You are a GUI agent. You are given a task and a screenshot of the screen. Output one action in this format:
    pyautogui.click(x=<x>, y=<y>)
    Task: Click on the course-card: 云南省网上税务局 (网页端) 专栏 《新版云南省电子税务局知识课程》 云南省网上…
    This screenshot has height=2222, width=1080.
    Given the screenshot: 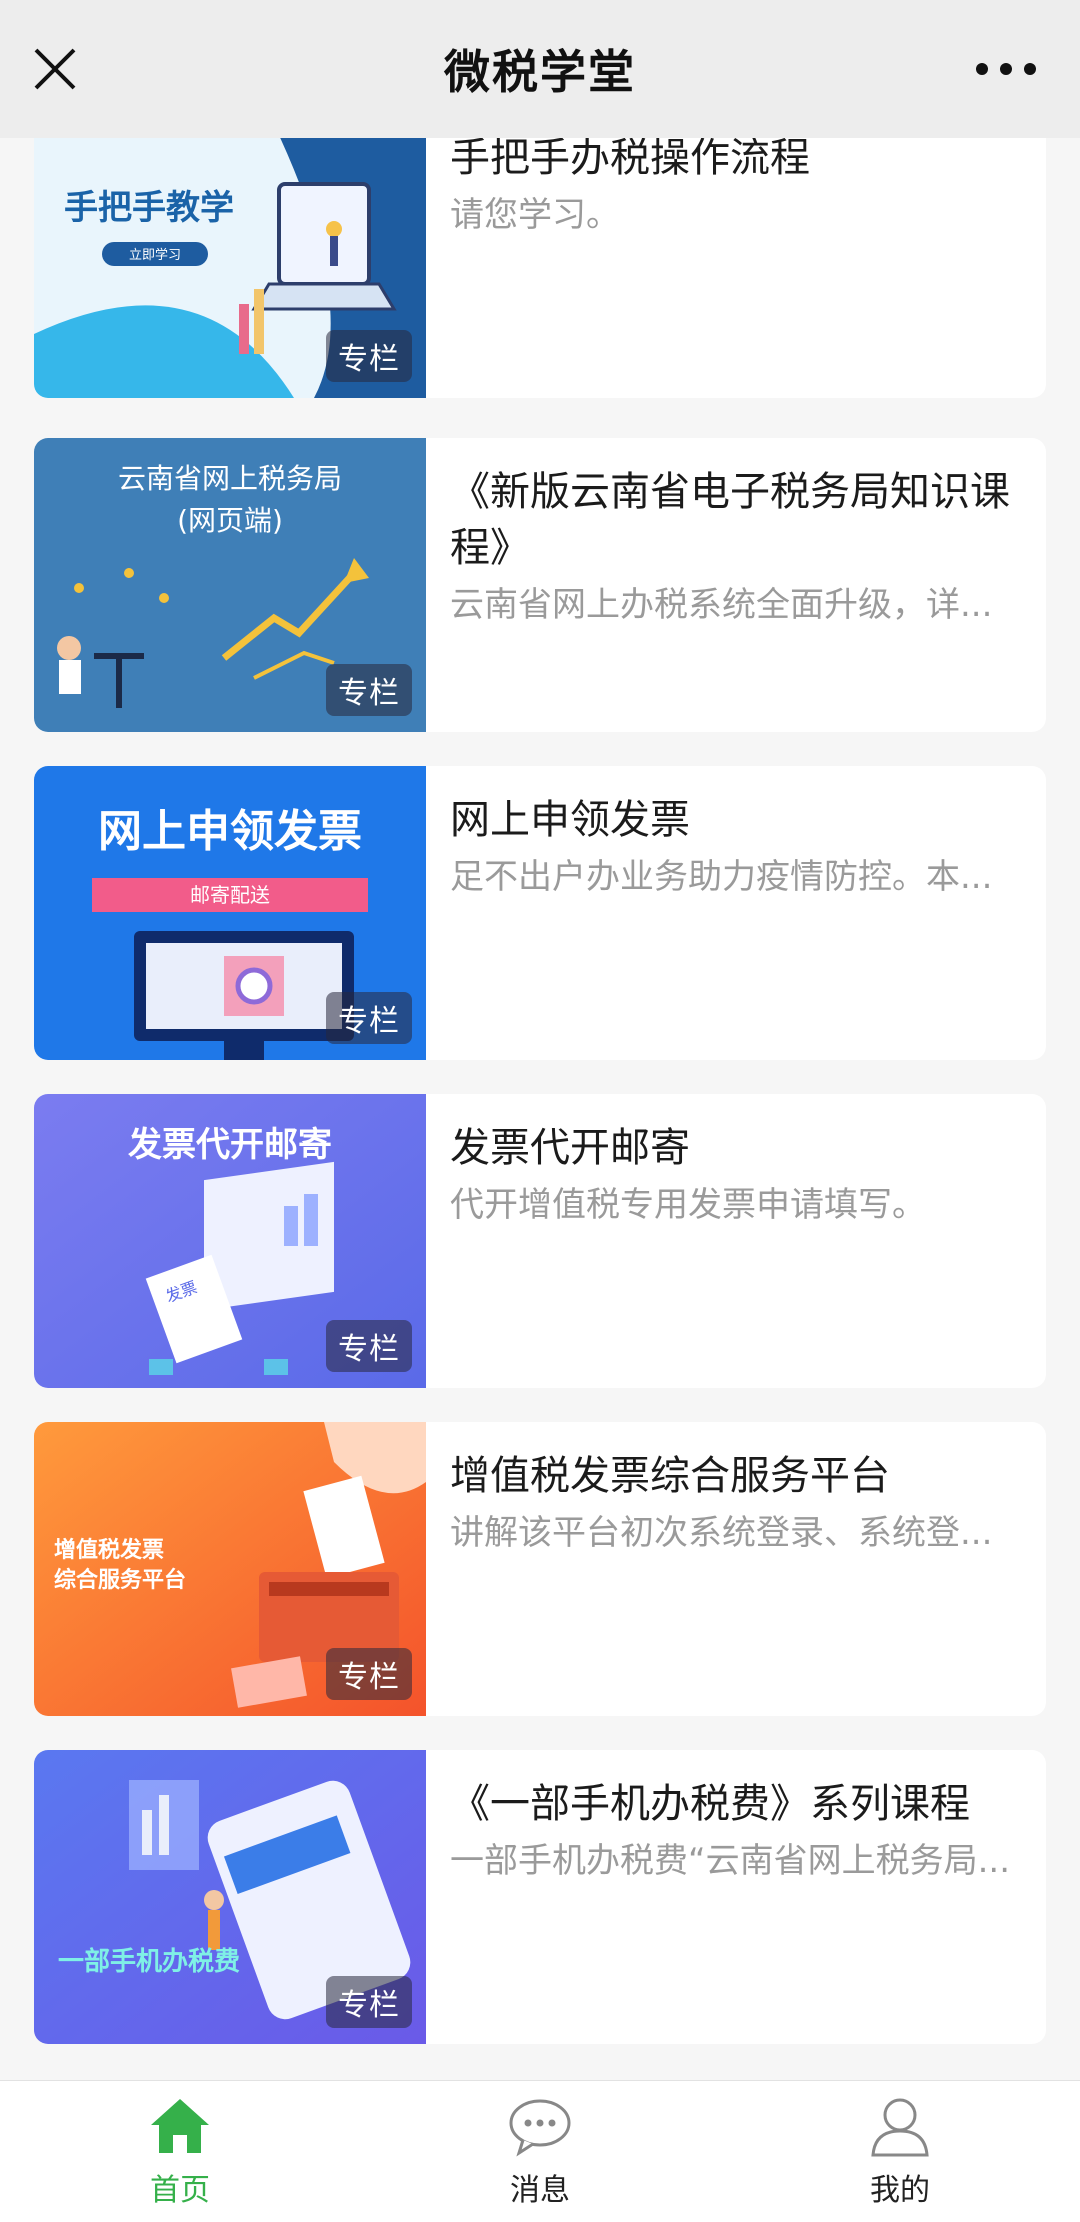 What is the action you would take?
    pyautogui.click(x=540, y=585)
    